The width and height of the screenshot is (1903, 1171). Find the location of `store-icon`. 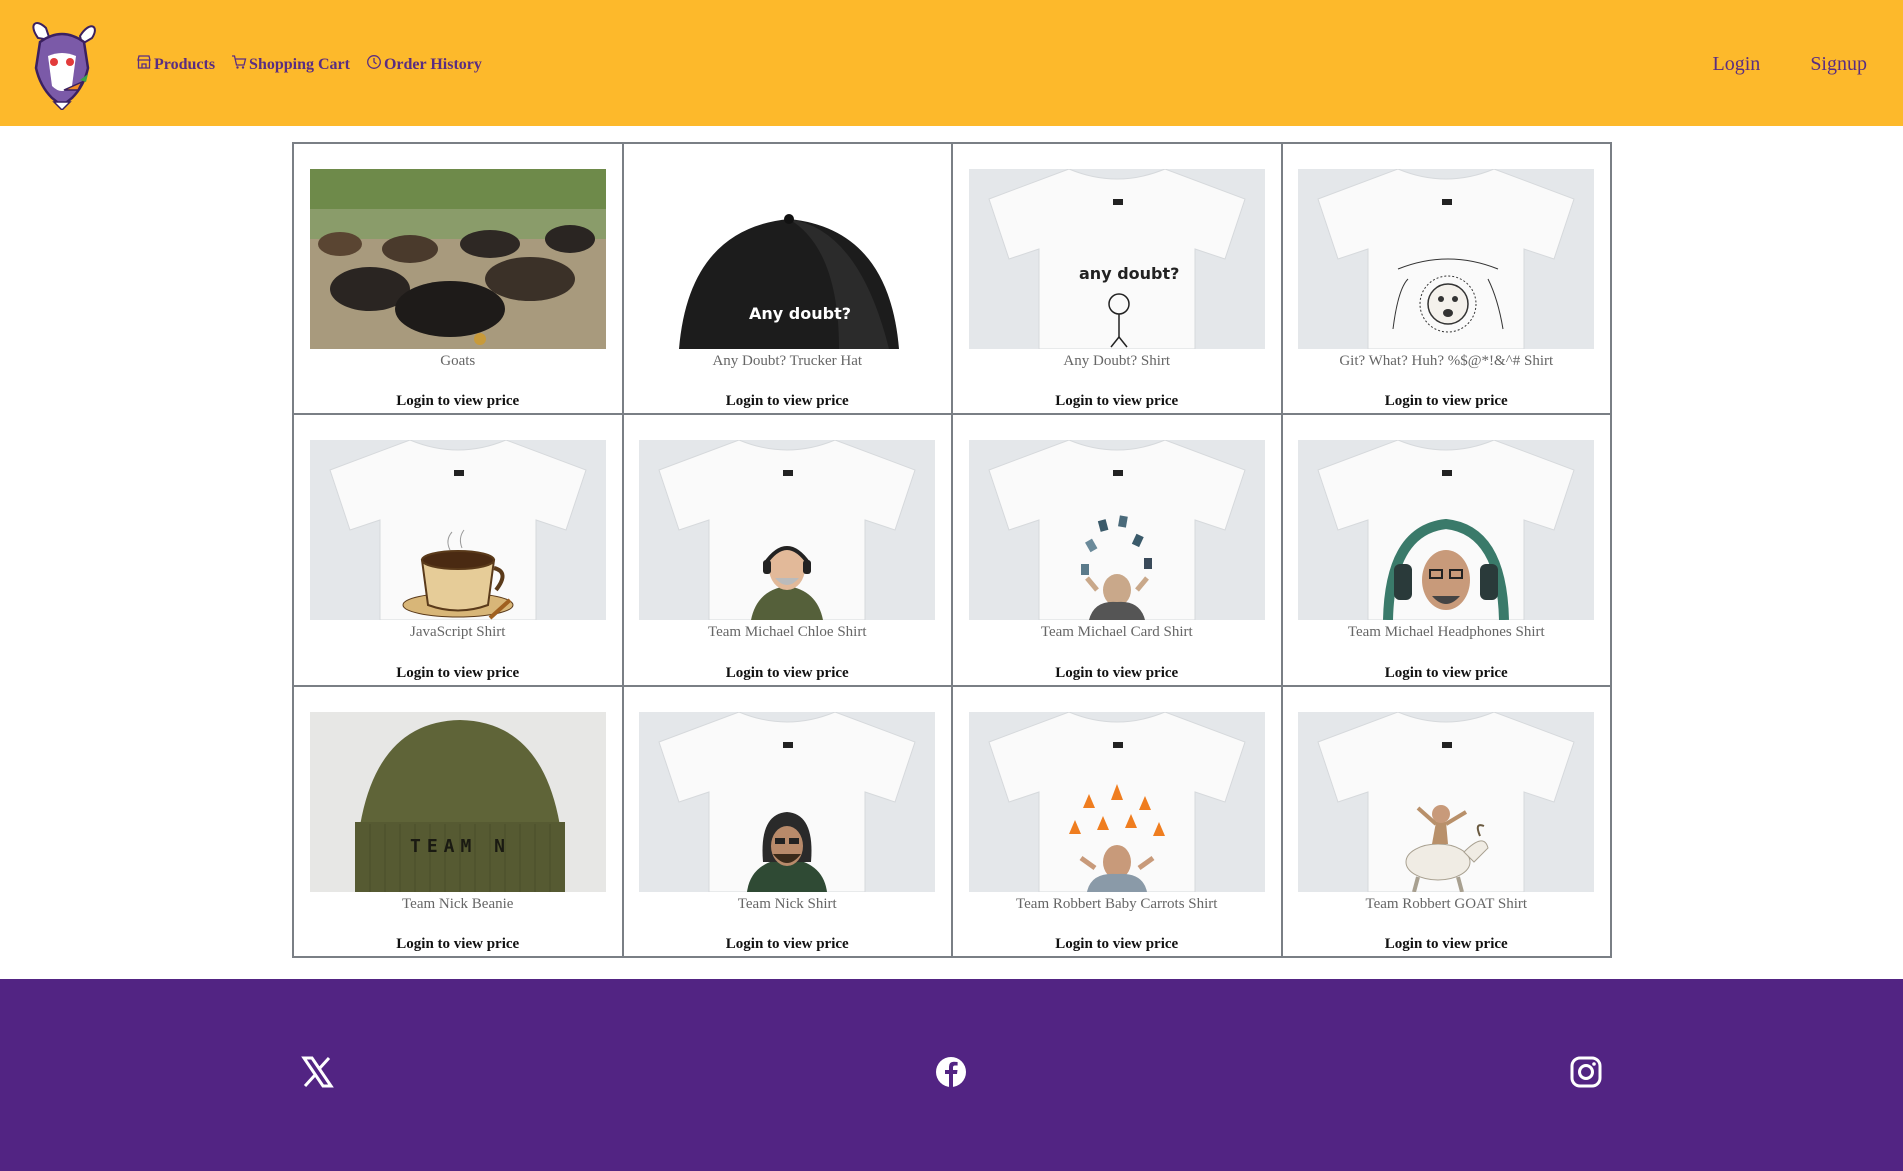

store-icon is located at coordinates (144, 64).